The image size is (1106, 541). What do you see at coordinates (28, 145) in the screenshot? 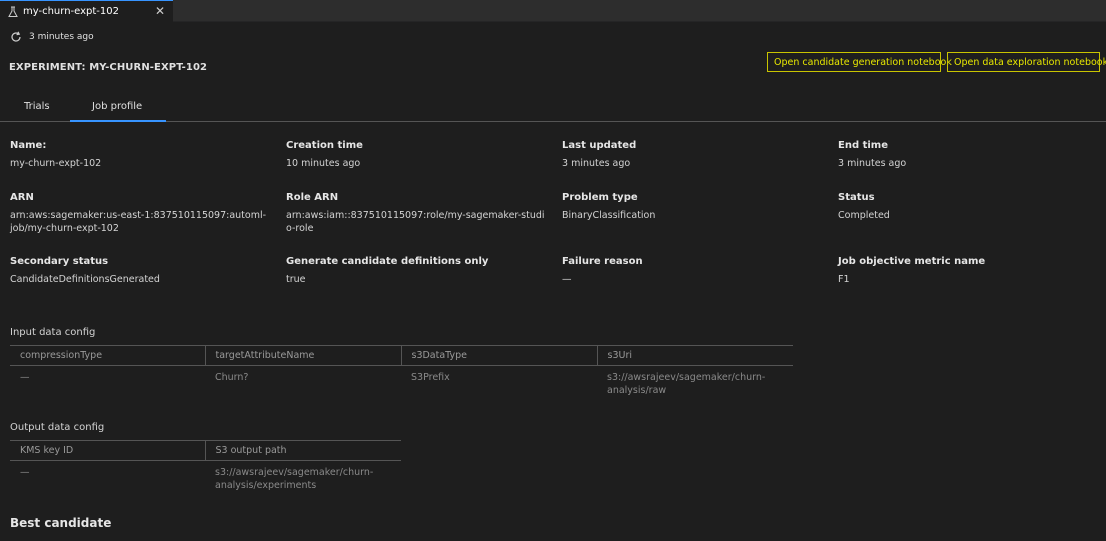
I see `field-label: Name:` at bounding box center [28, 145].